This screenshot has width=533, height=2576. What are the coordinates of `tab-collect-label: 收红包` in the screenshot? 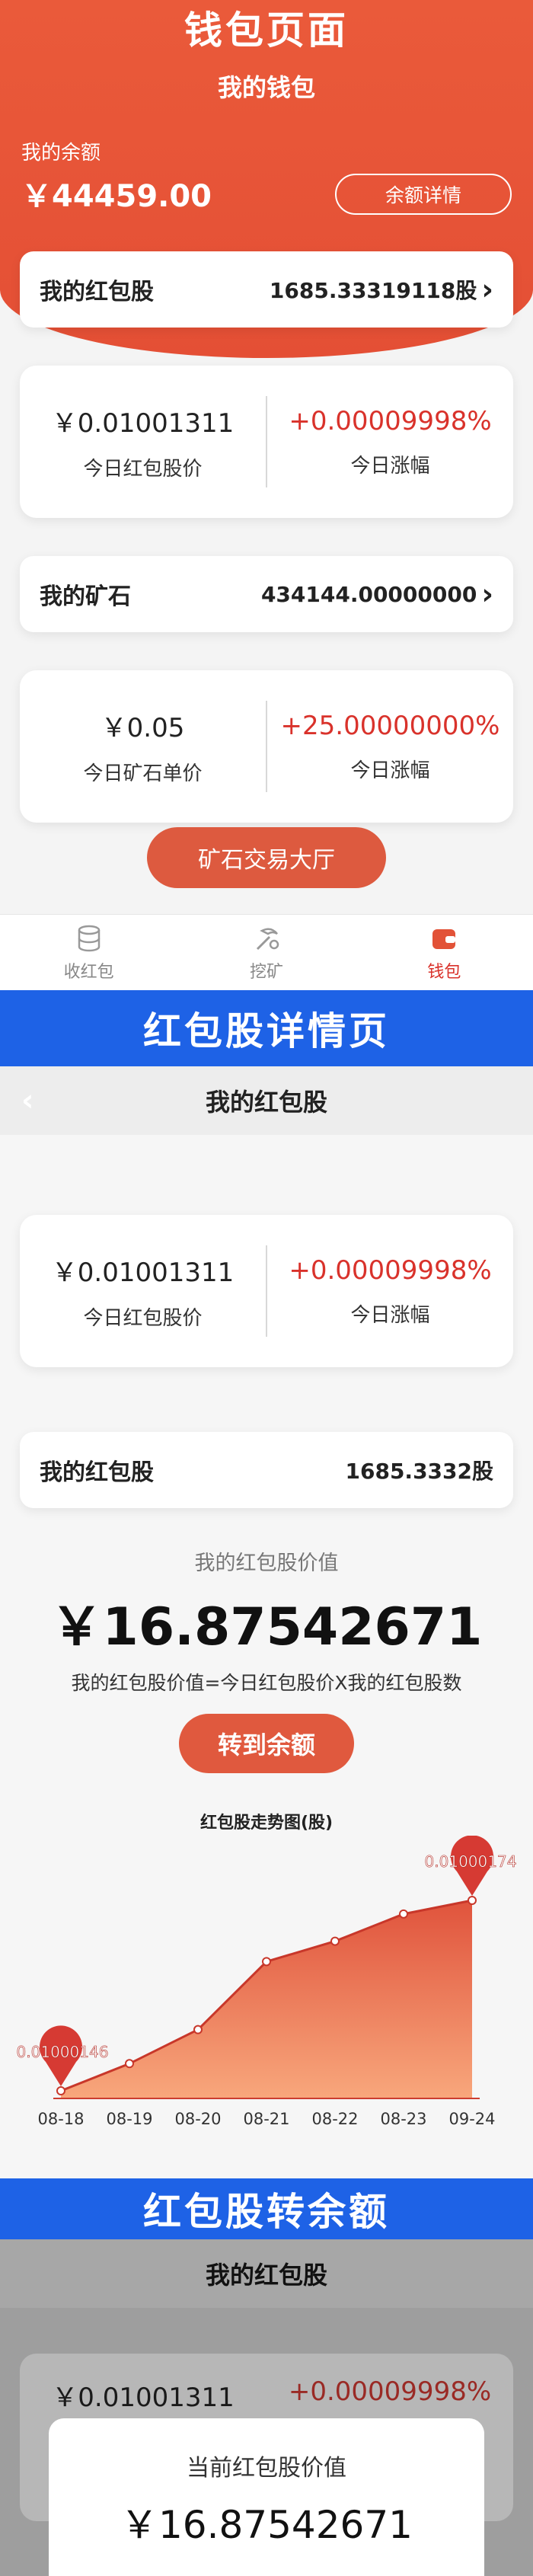 It's located at (88, 972).